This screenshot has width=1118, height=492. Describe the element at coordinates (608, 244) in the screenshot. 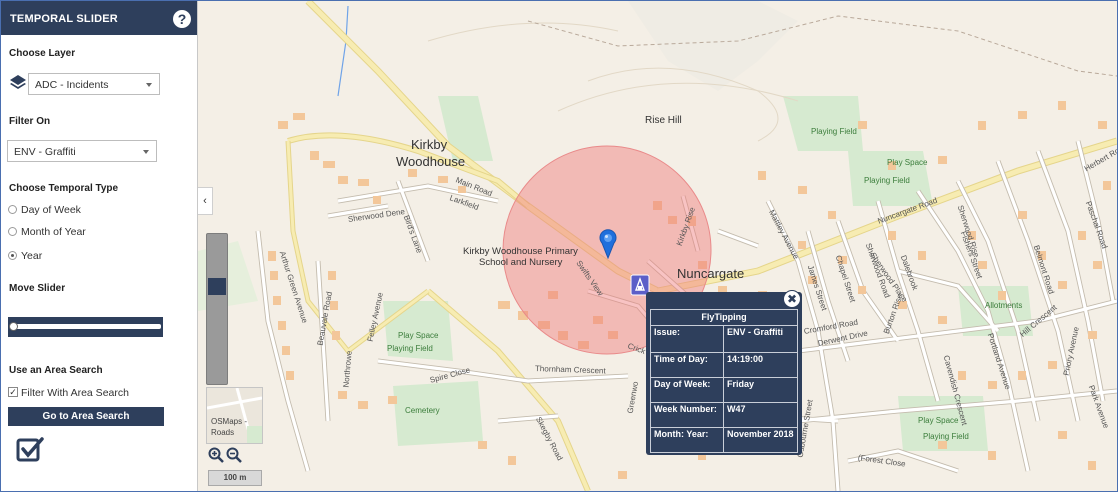

I see `map-pin-icon` at that location.